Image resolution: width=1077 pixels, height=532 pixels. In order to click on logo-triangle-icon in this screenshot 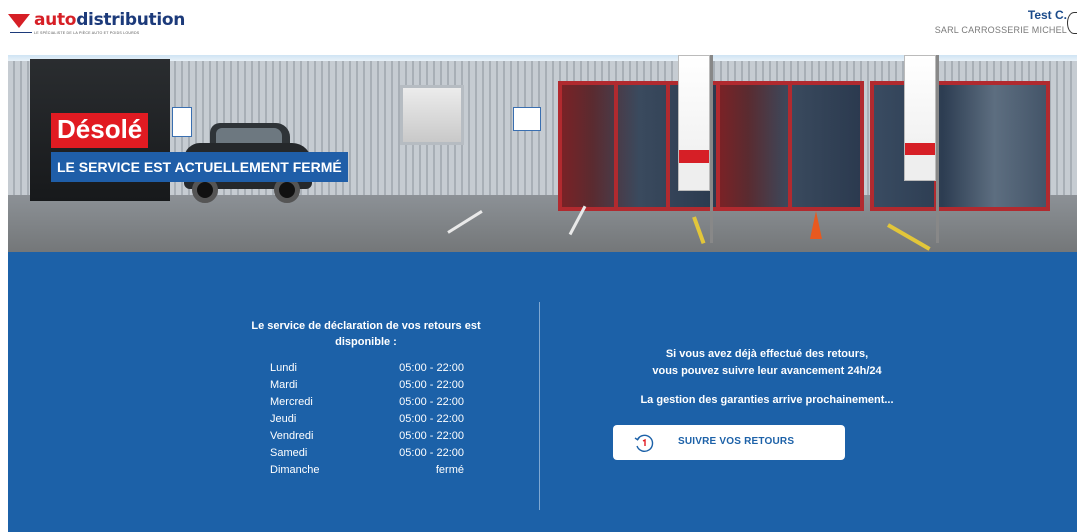, I will do `click(19, 21)`.